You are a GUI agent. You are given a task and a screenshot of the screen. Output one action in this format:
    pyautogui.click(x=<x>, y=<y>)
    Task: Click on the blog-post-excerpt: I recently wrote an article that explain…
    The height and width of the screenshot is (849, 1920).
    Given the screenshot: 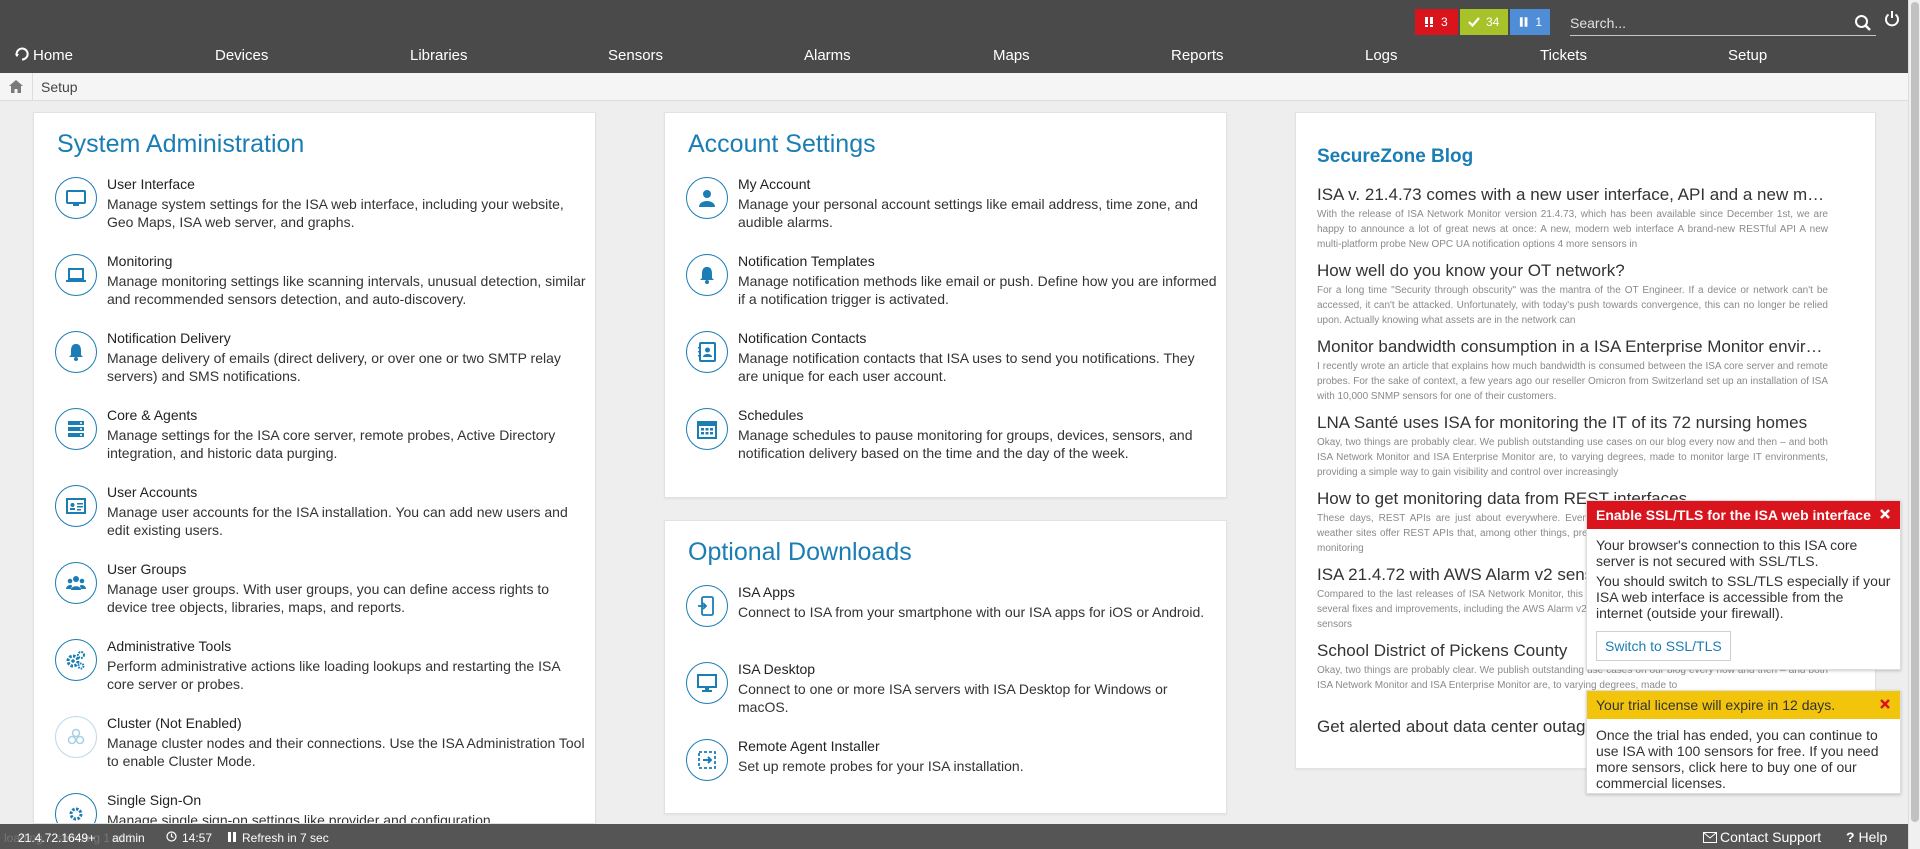 What is the action you would take?
    pyautogui.click(x=1572, y=381)
    